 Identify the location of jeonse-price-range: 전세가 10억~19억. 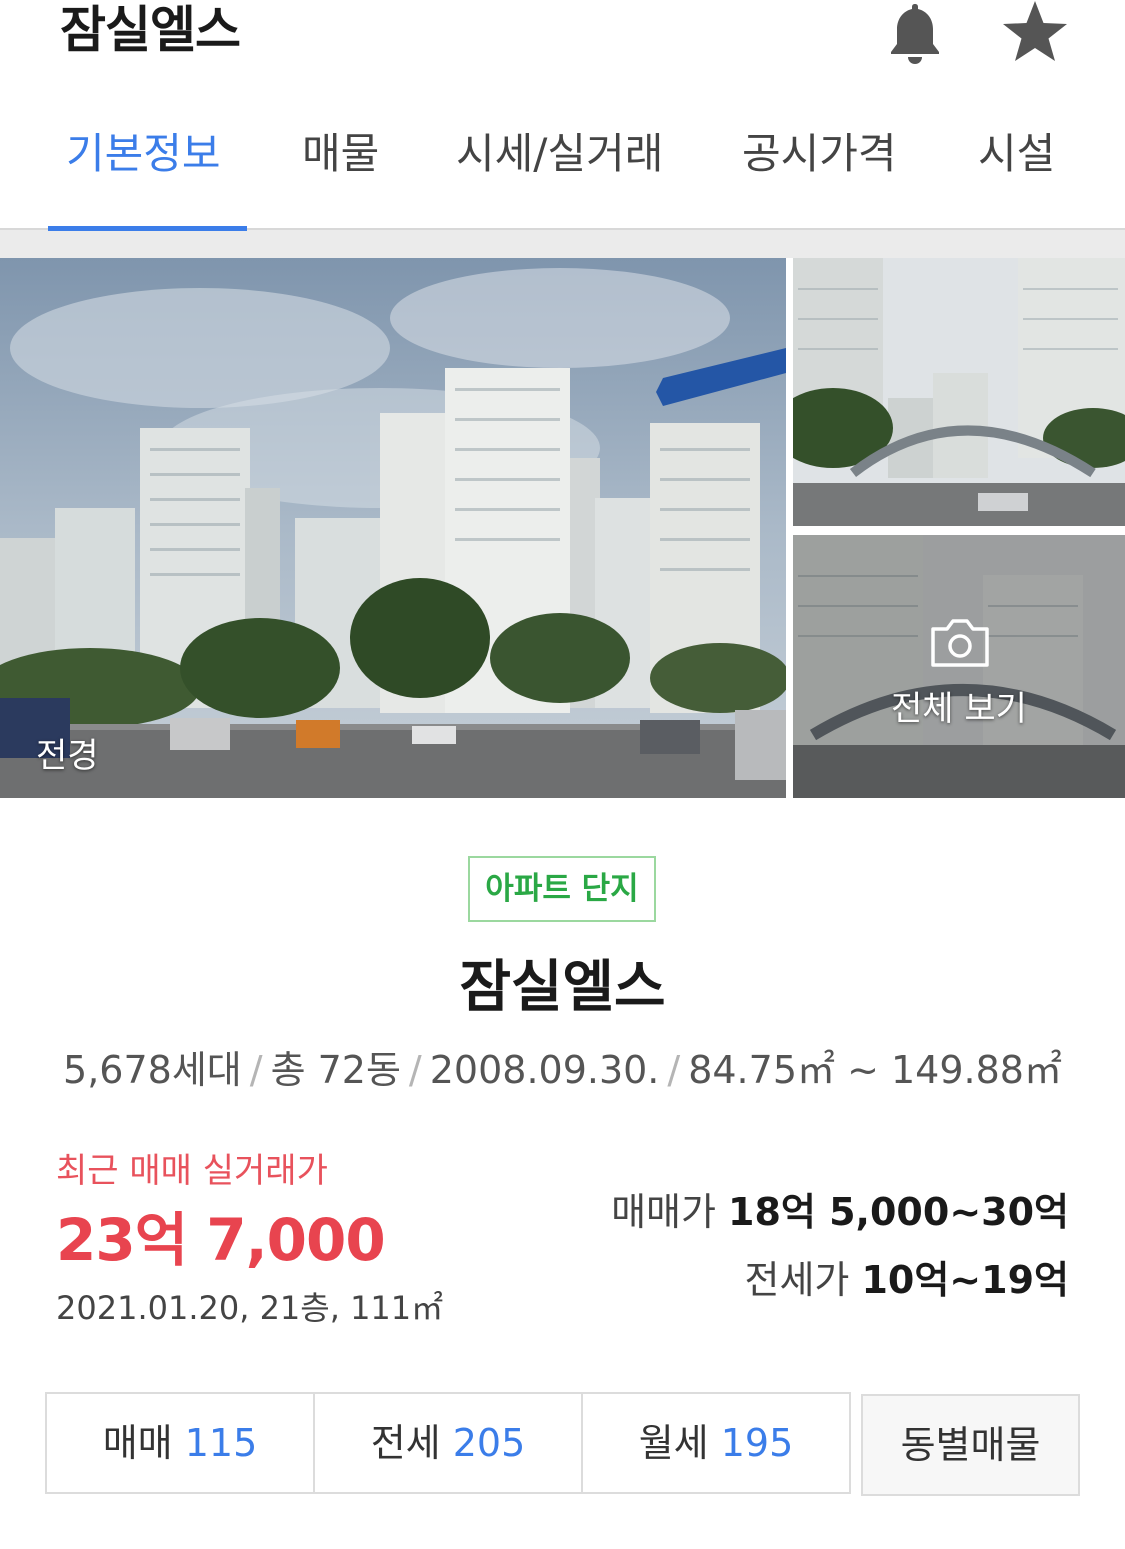
(906, 1280).